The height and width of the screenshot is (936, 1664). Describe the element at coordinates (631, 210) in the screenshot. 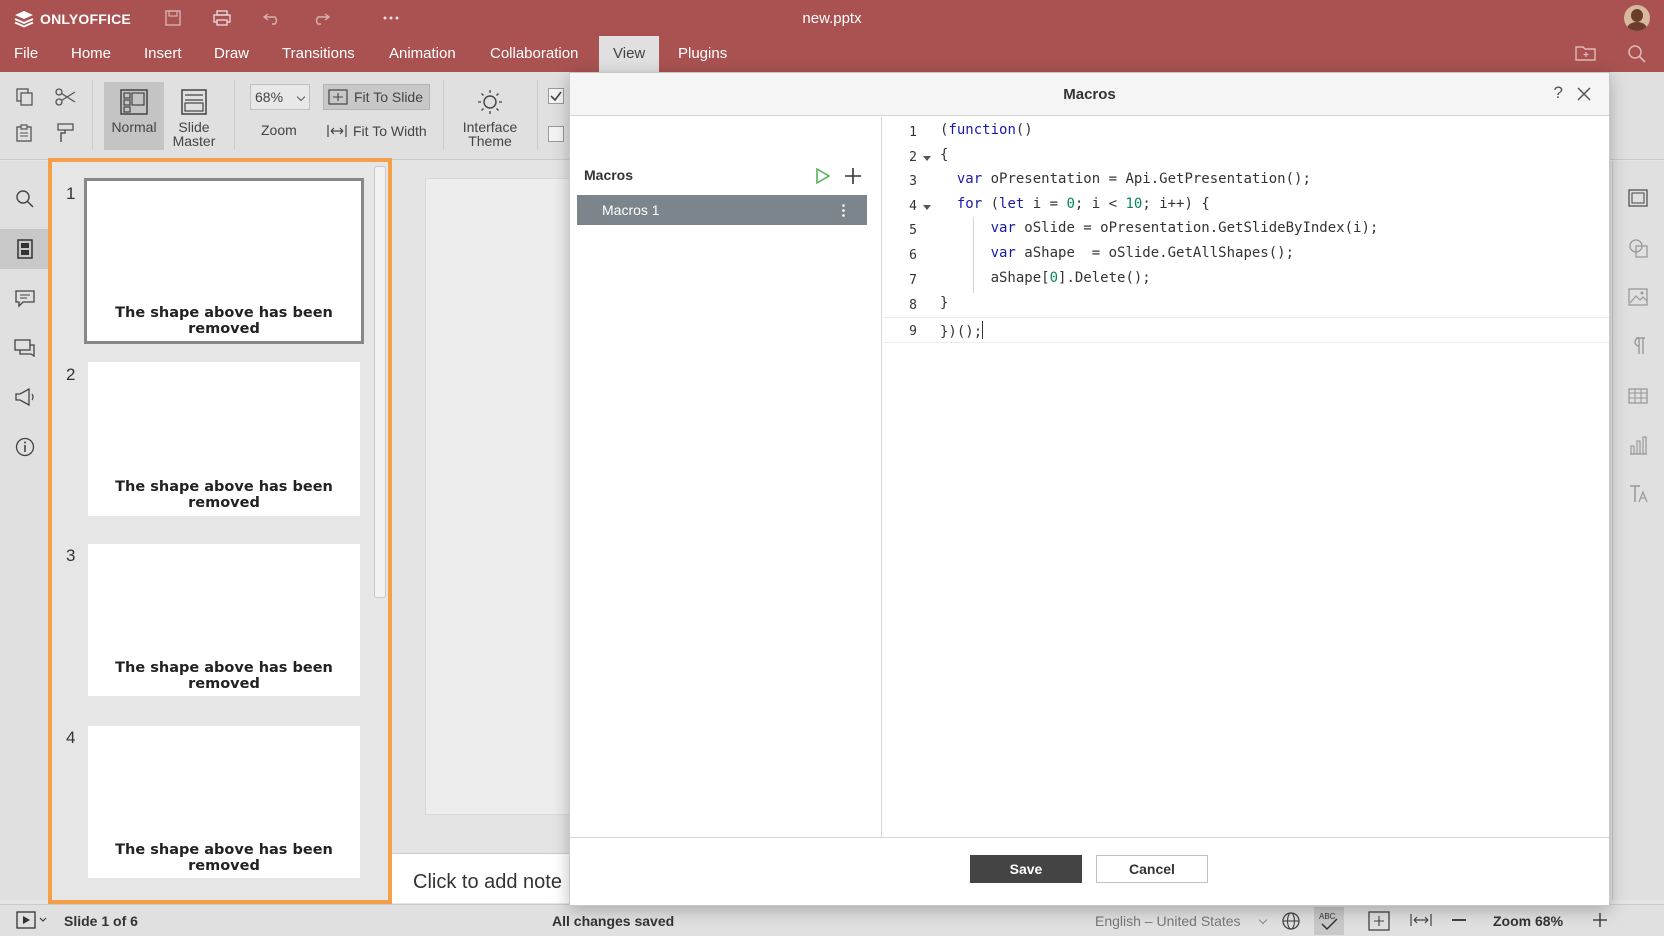

I see `macro-name: Macros 1` at that location.